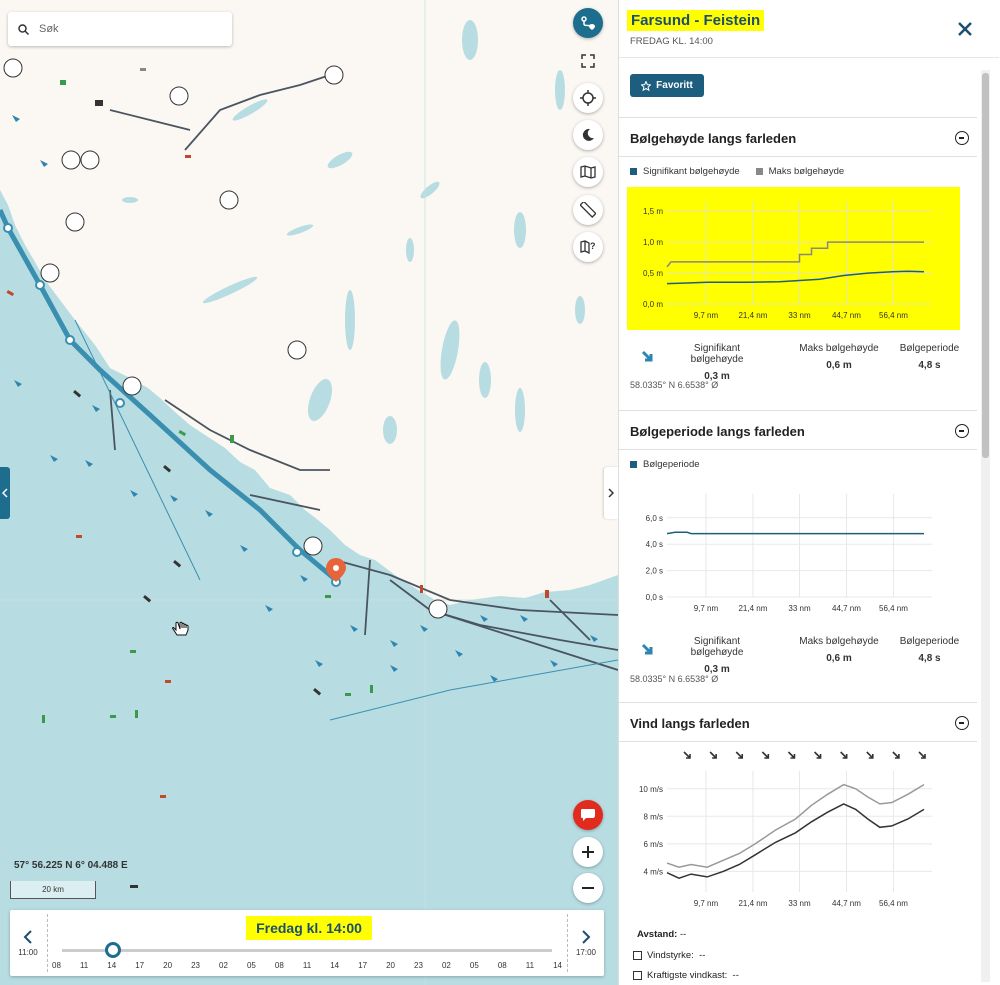 This screenshot has width=1000, height=985. I want to click on expand-left-panel-button, so click(5, 493).